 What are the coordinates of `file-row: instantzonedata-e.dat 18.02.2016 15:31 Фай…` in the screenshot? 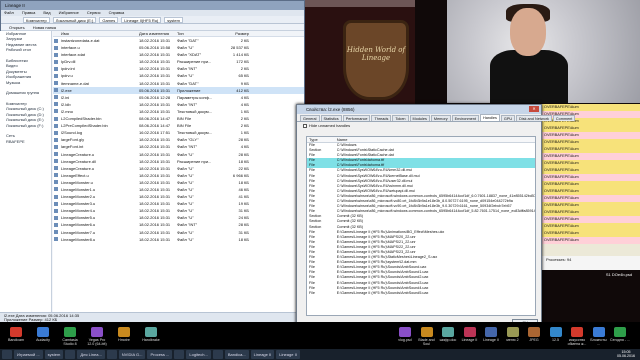 It's located at (178, 40).